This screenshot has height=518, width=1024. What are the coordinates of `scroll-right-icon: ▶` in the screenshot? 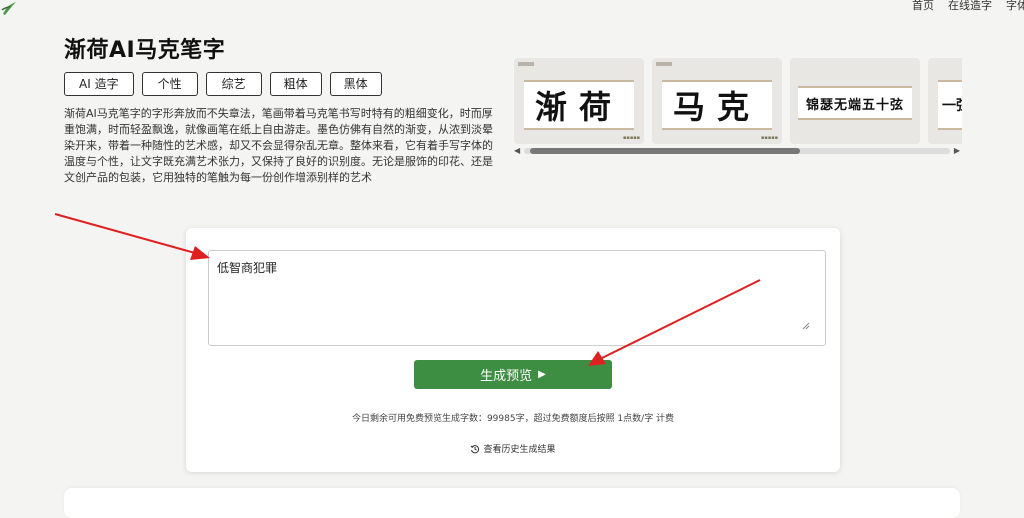 It's located at (957, 151).